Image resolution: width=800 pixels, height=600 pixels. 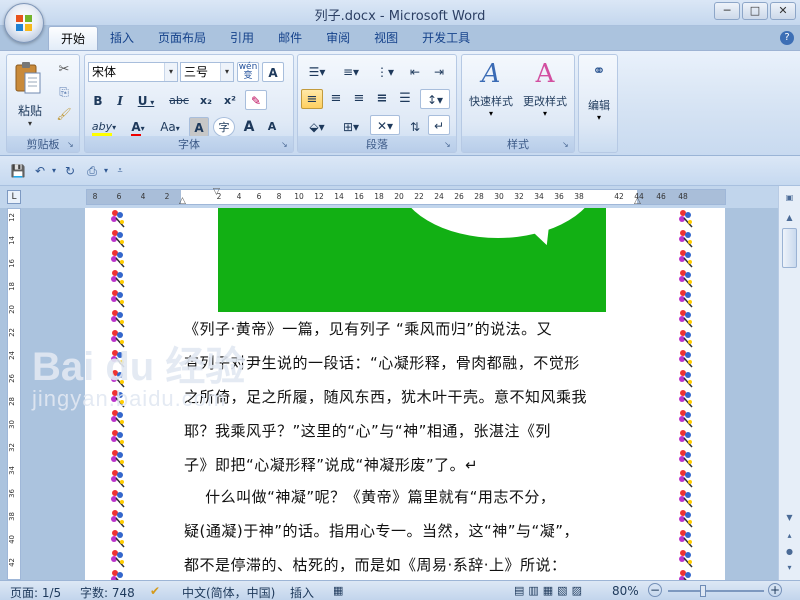 I want to click on shading-button: ⬙▾, so click(x=317, y=127).